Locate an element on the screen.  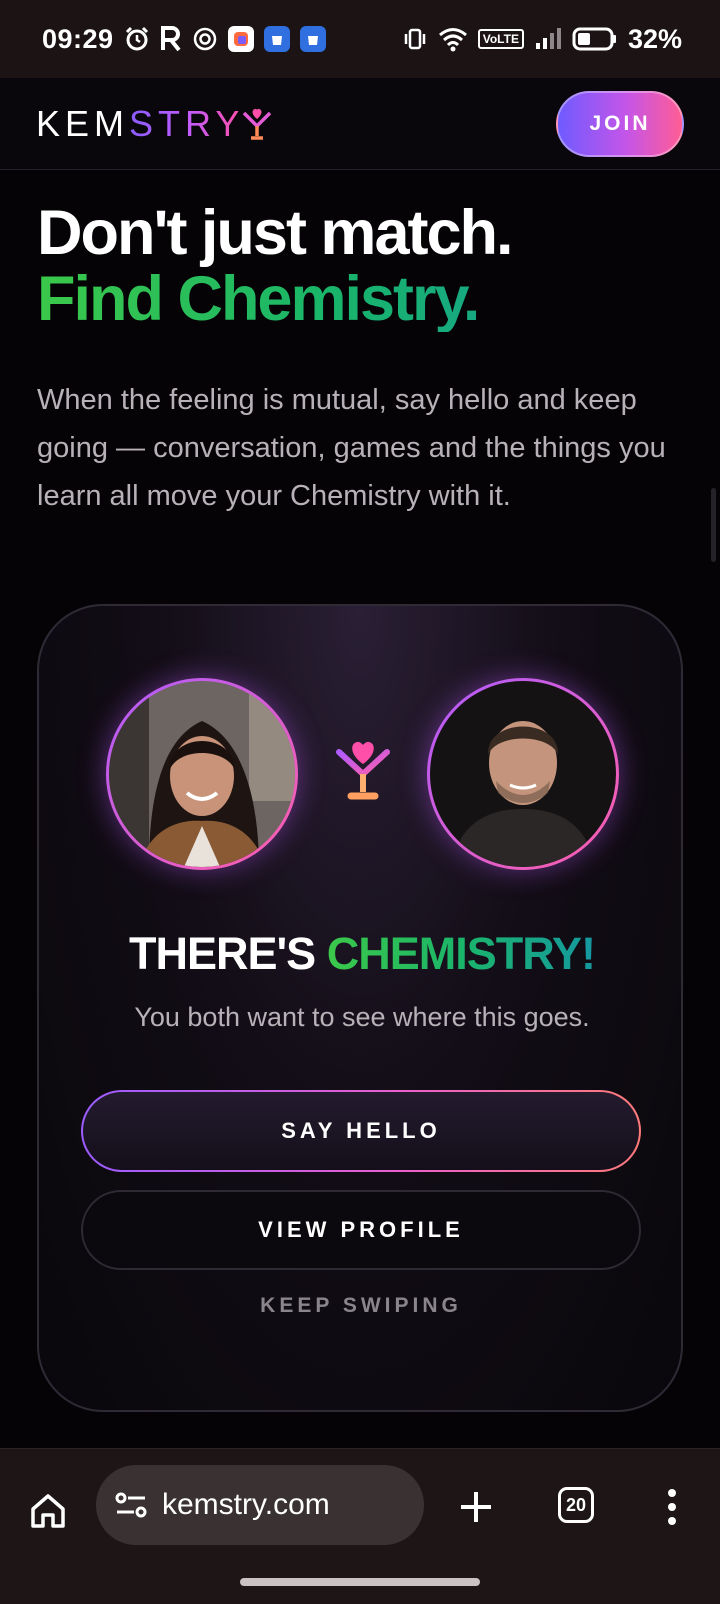
new-tab-icon is located at coordinates (476, 1507).